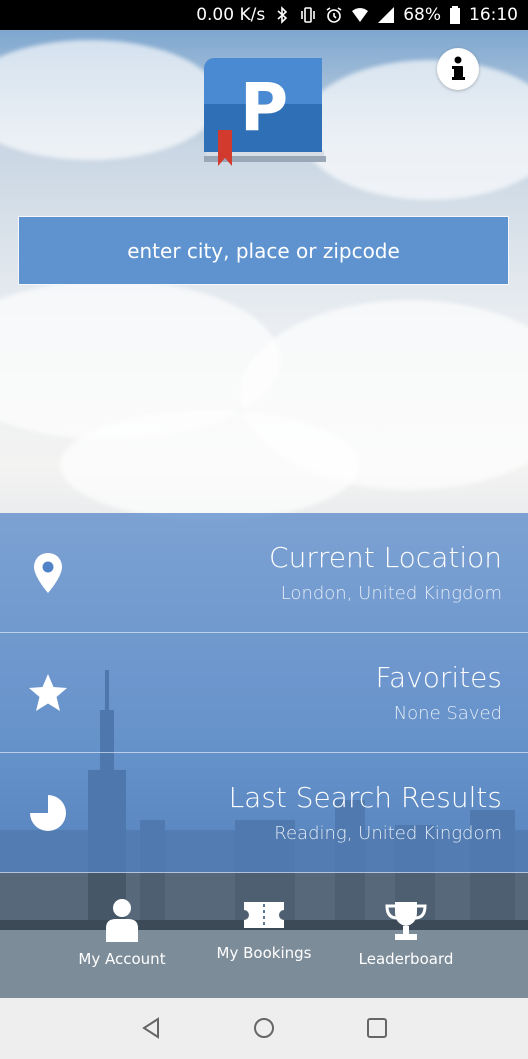 The width and height of the screenshot is (528, 1059). Describe the element at coordinates (334, 15) in the screenshot. I see `alarm-icon` at that location.